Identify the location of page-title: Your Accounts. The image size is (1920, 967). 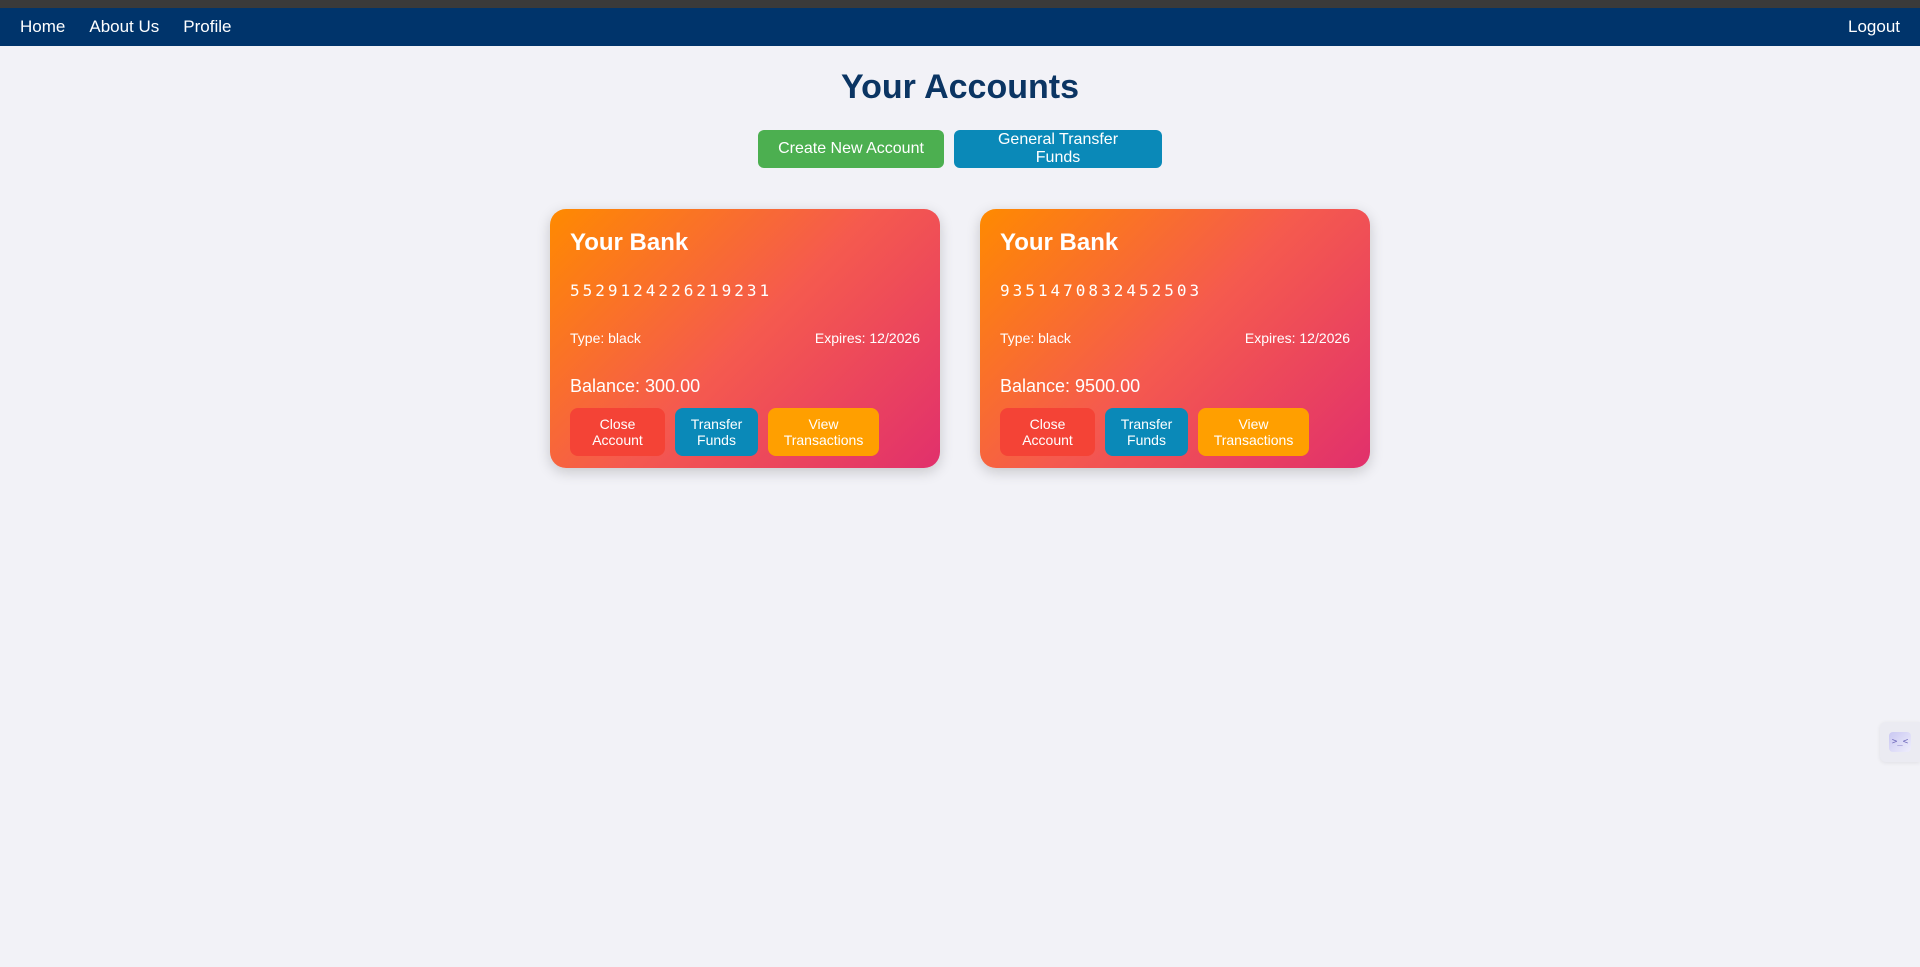
(960, 87).